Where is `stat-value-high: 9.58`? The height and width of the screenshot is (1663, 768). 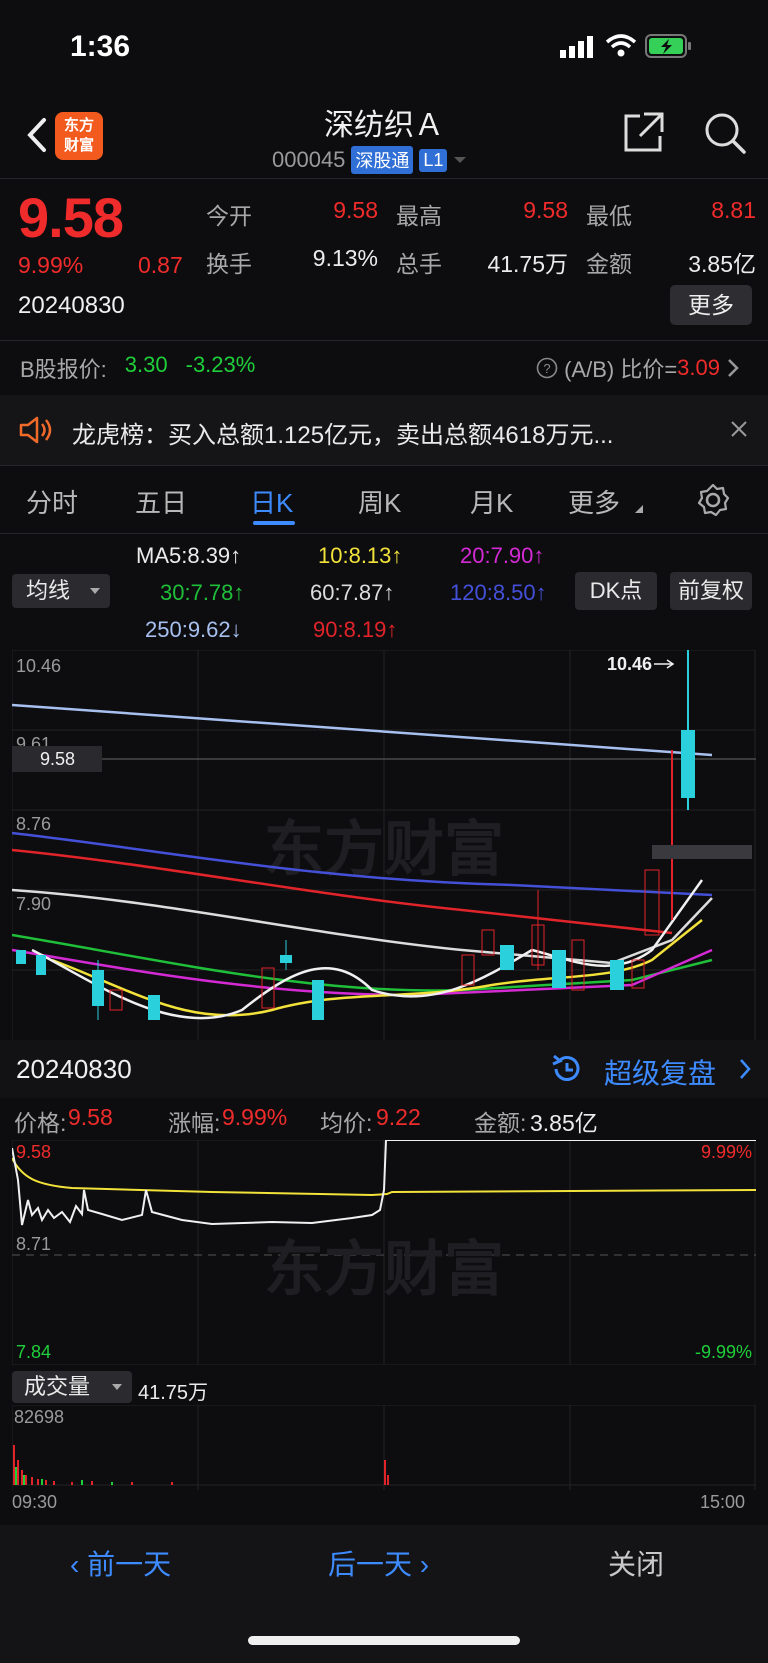
stat-value-high: 9.58 is located at coordinates (545, 210).